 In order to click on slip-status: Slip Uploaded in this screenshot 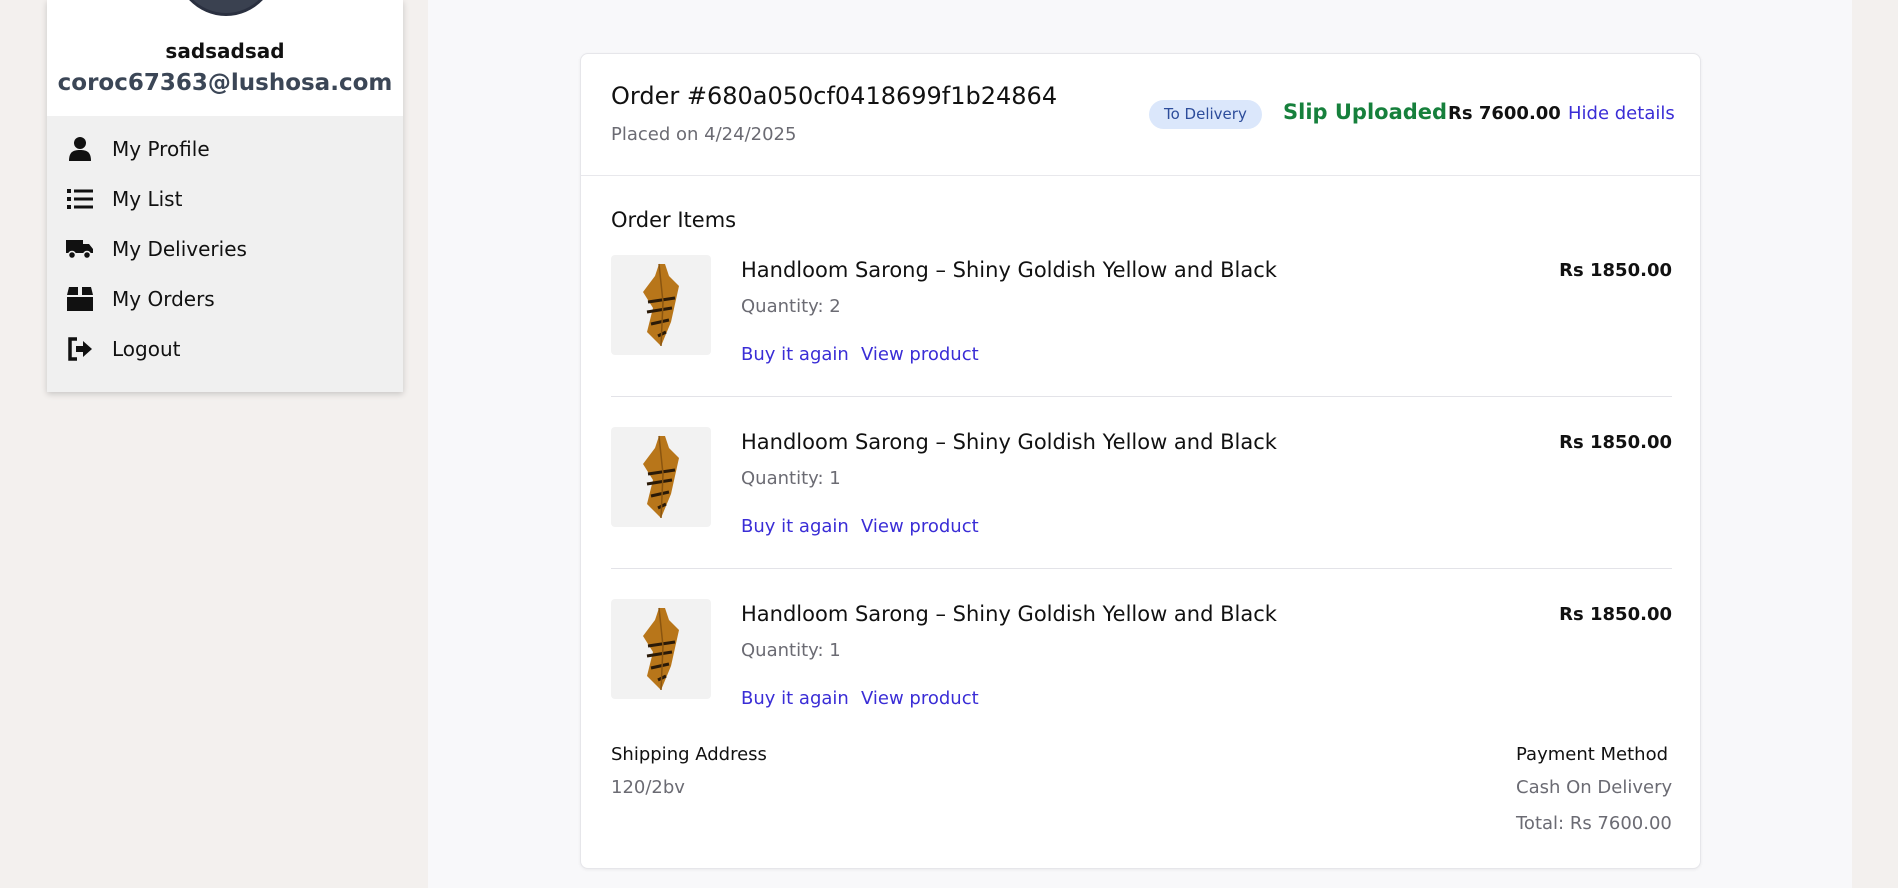, I will do `click(1365, 112)`.